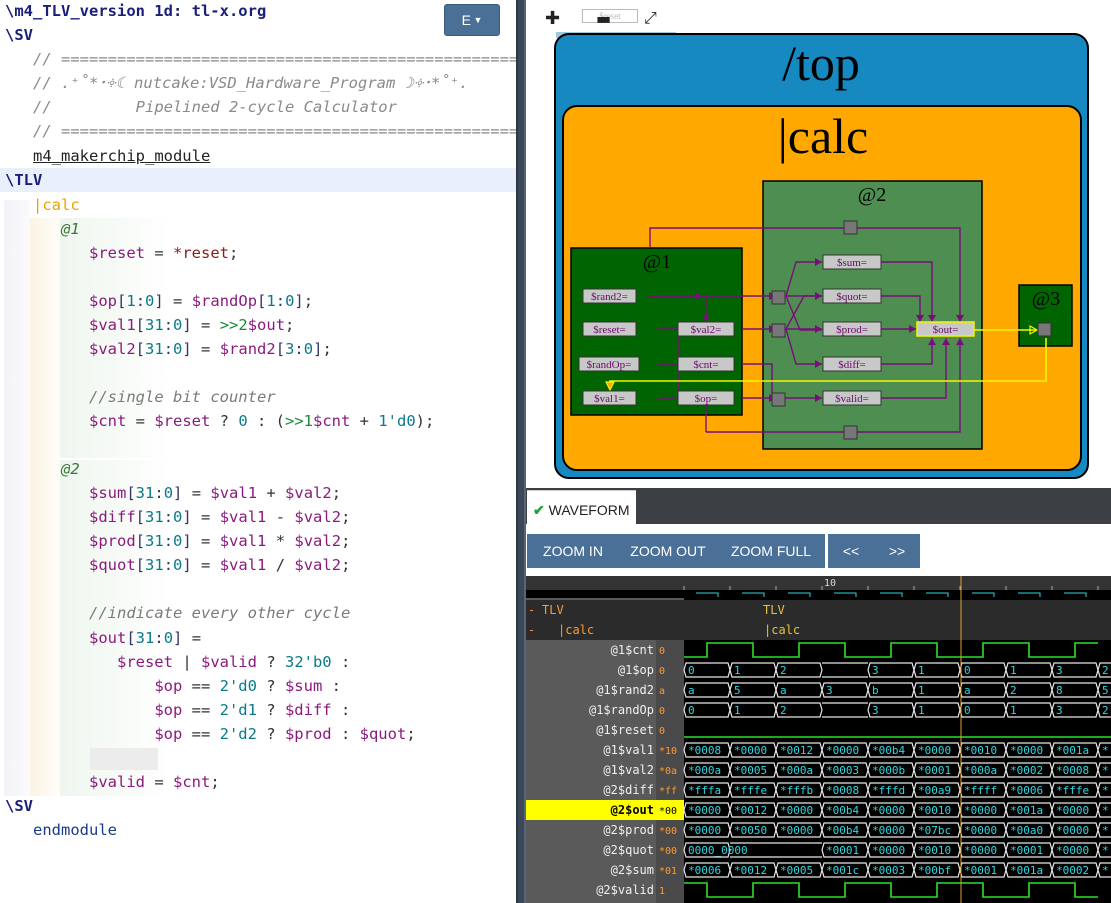  Describe the element at coordinates (851, 551) in the screenshot. I see `scroll-left-button: <<` at that location.